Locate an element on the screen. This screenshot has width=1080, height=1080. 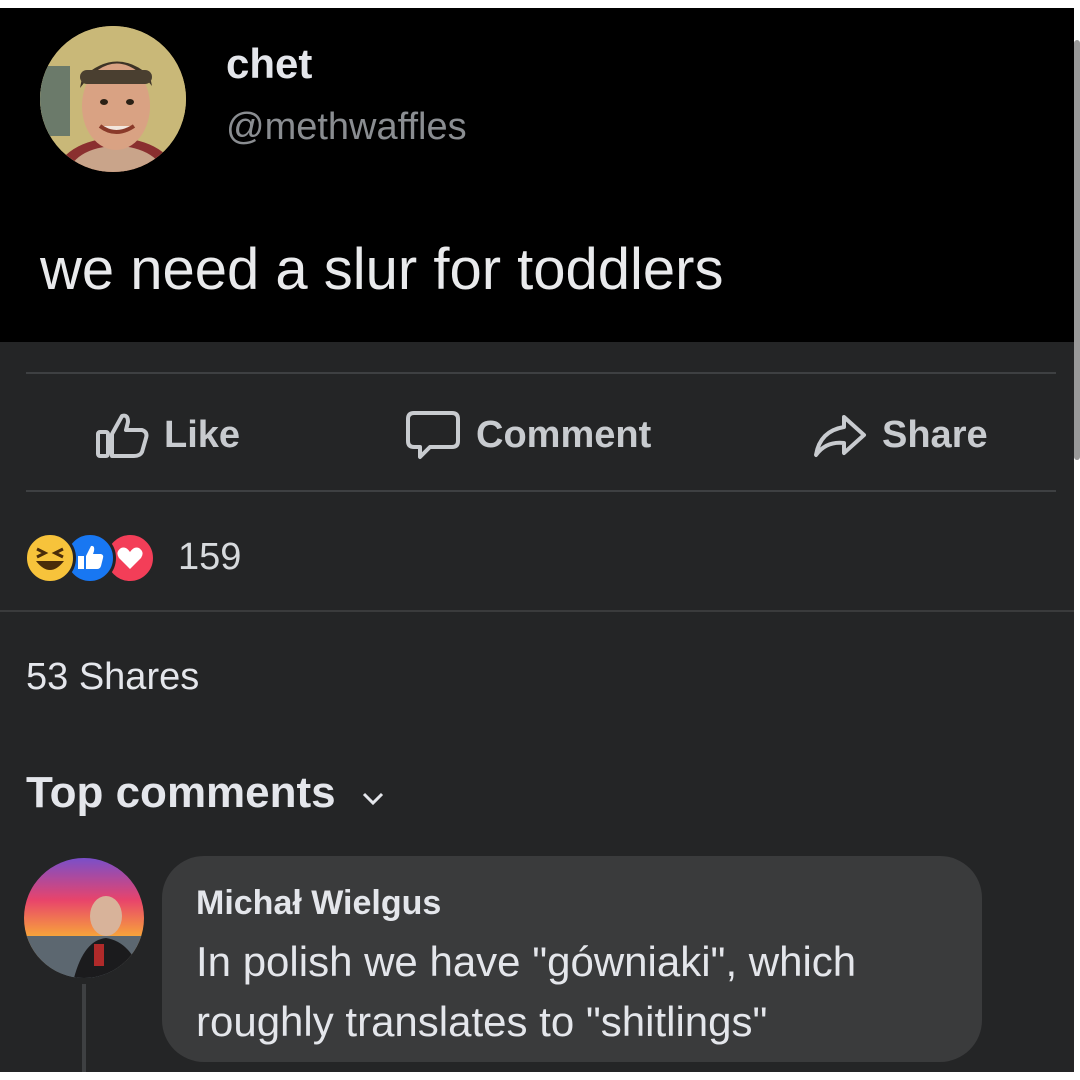
author-avatar is located at coordinates (113, 99).